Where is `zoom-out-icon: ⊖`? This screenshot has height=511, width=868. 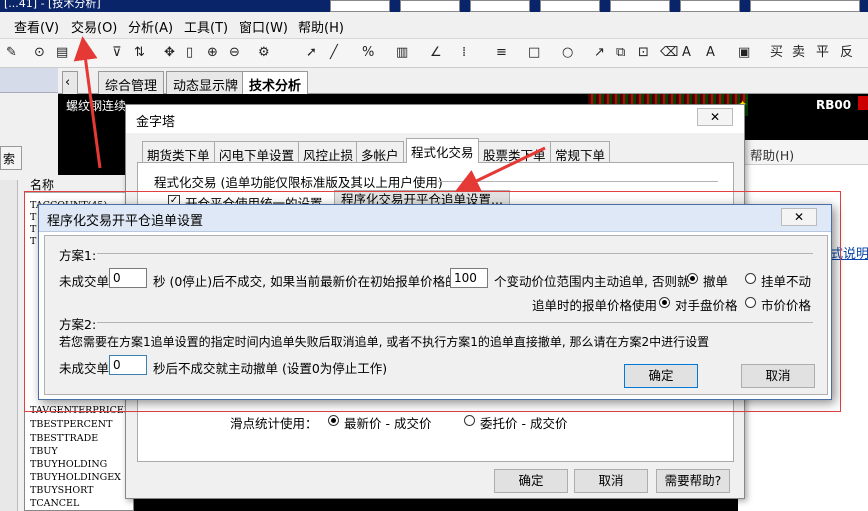
zoom-out-icon: ⊖ is located at coordinates (234, 52).